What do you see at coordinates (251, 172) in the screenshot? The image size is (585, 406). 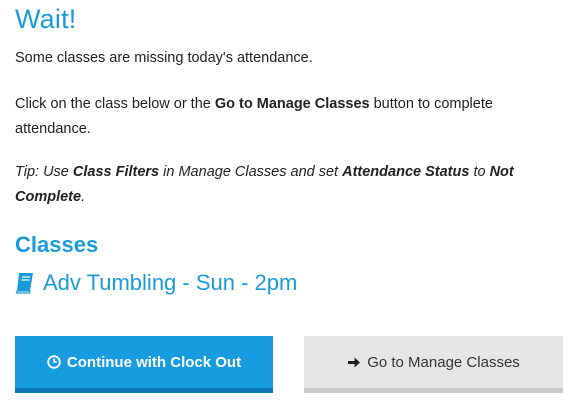 I see `tip-part2: in Manage Classes and set` at bounding box center [251, 172].